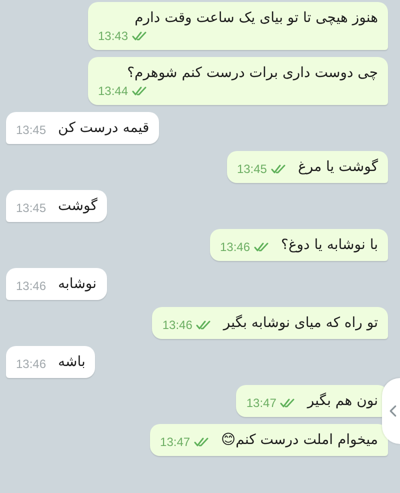 This screenshot has height=493, width=400. What do you see at coordinates (77, 284) in the screenshot?
I see `message-text: نوشابه` at bounding box center [77, 284].